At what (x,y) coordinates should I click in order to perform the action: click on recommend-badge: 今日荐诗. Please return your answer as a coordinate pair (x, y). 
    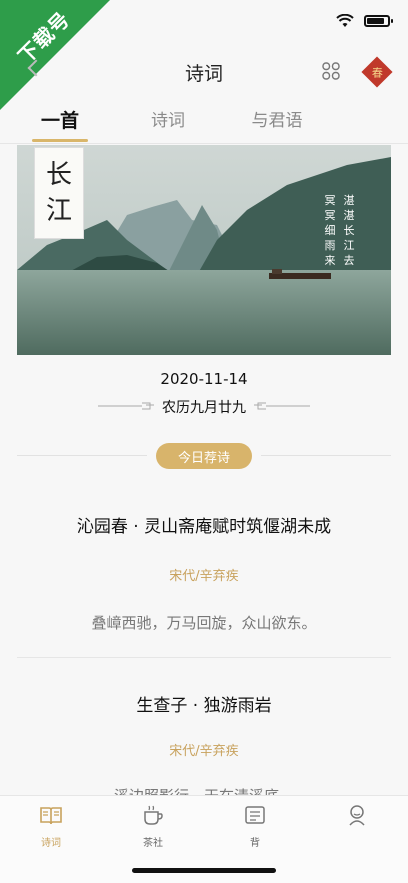
    Looking at the image, I should click on (204, 456).